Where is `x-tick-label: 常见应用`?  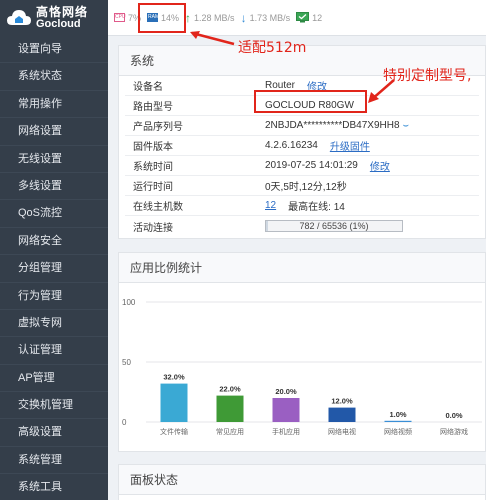 x-tick-label: 常见应用 is located at coordinates (230, 431).